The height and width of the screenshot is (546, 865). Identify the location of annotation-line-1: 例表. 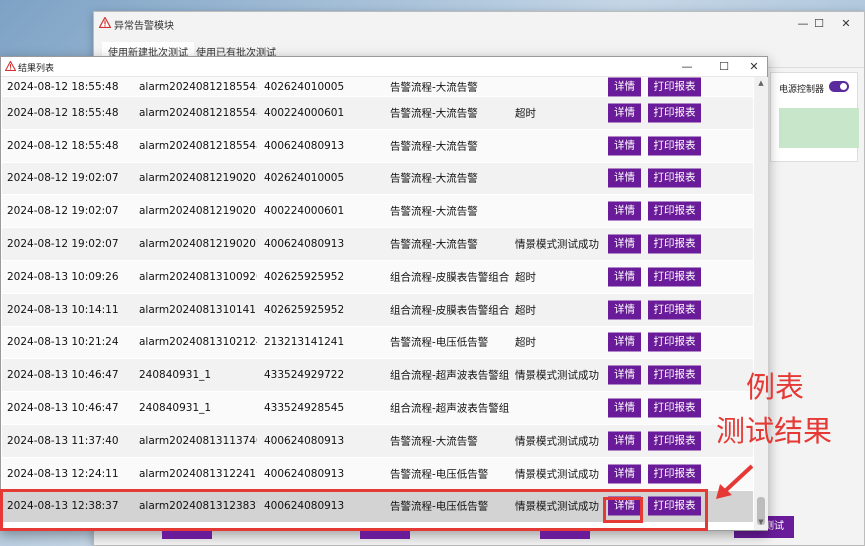
(775, 387).